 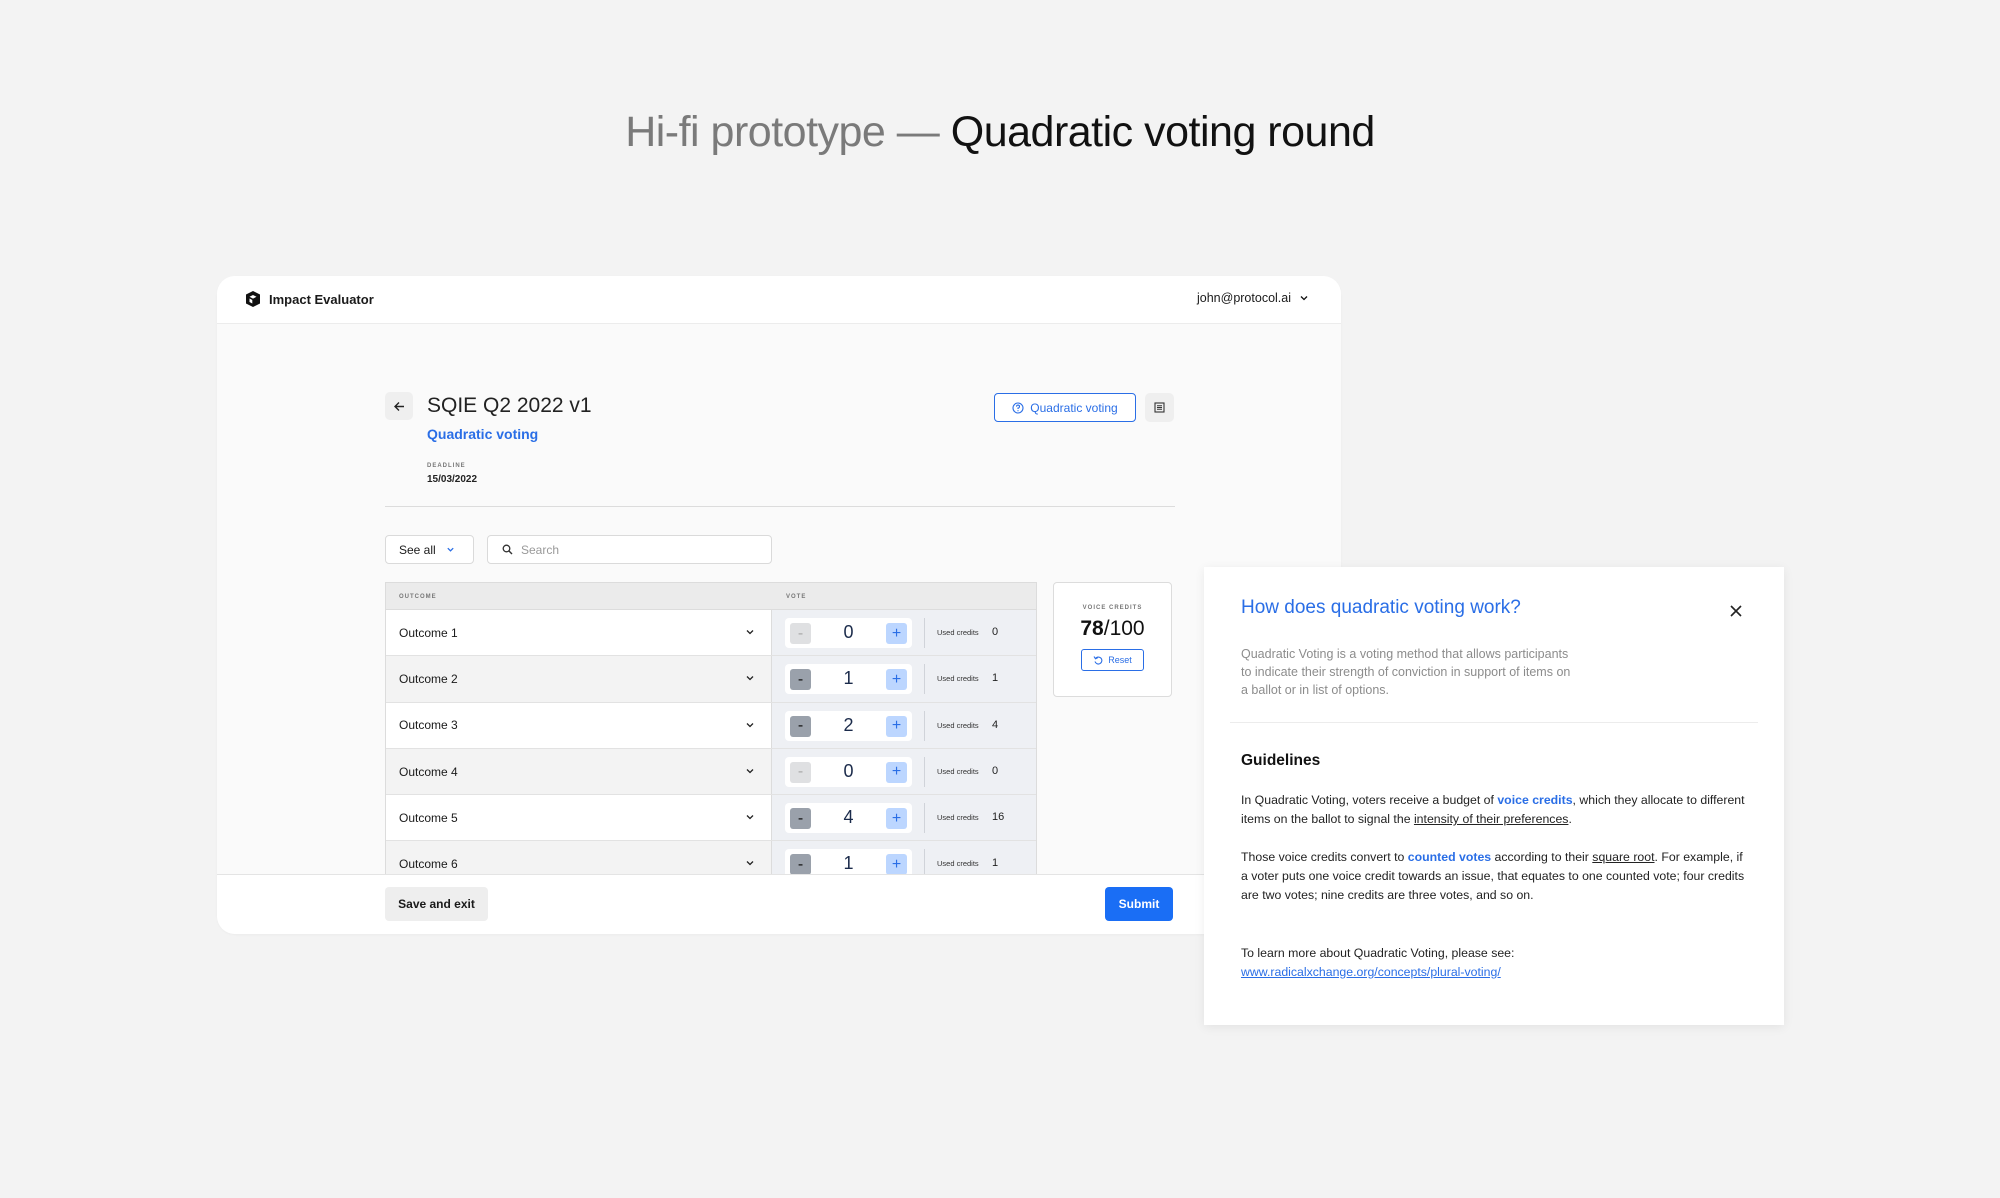 I want to click on back-button, so click(x=399, y=406).